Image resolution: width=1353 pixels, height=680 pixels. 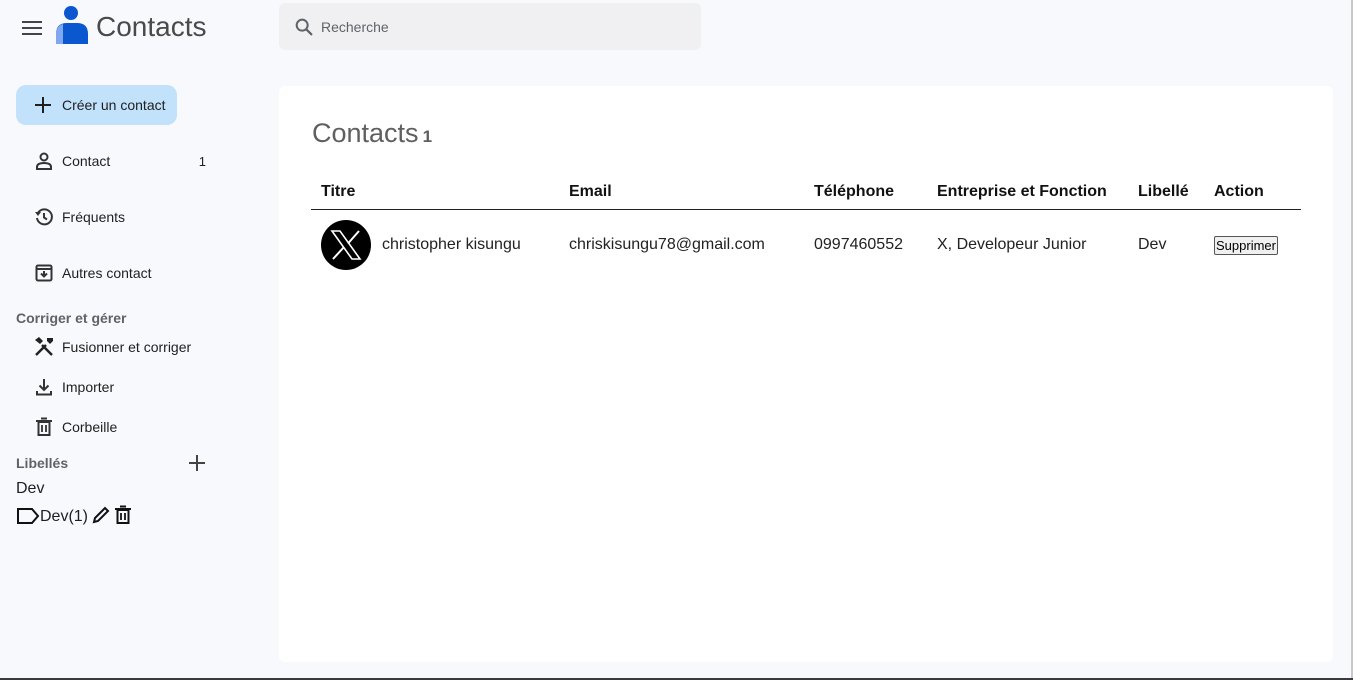 I want to click on create-contact-label: Créer un contact, so click(x=114, y=105).